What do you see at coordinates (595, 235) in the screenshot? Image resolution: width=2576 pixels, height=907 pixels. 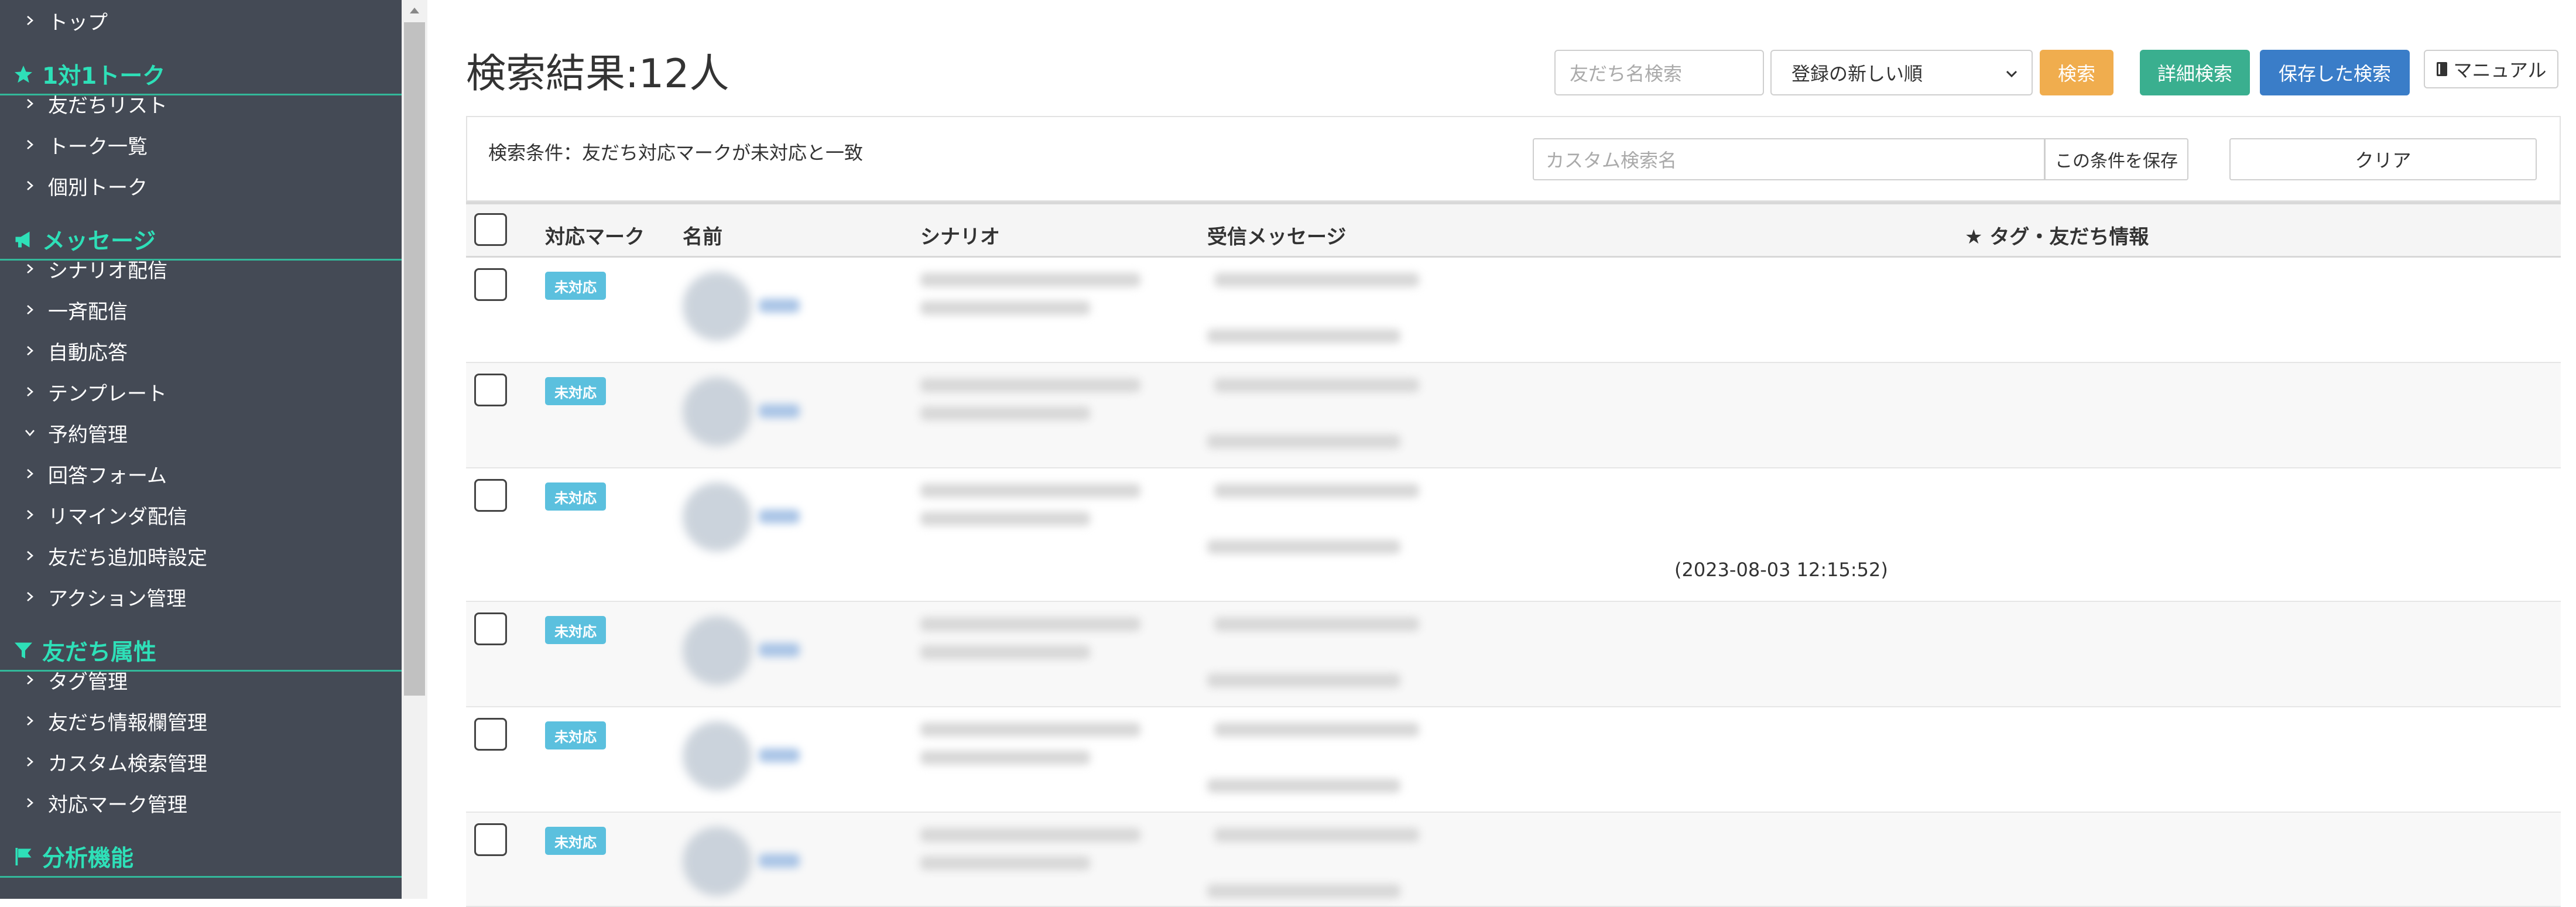 I see `column-header-mark: 対応マーク` at bounding box center [595, 235].